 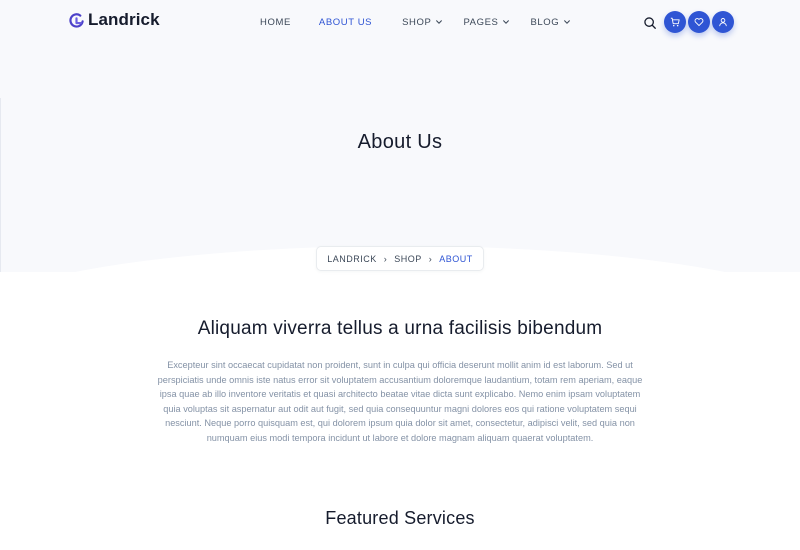 I want to click on nav-item-label: ABOUT US, so click(x=345, y=22).